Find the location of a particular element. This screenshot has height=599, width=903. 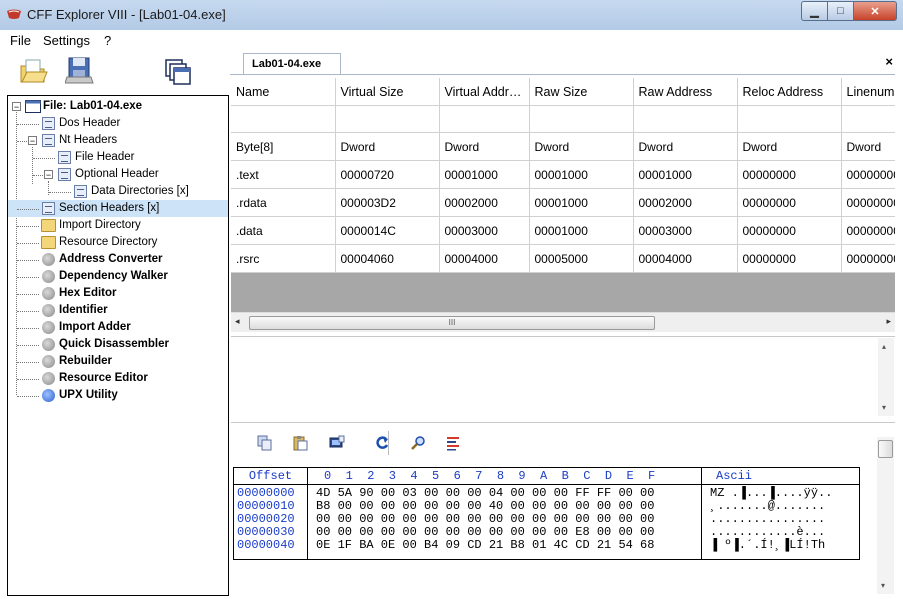

column-header: Virtual Size is located at coordinates (387, 92).